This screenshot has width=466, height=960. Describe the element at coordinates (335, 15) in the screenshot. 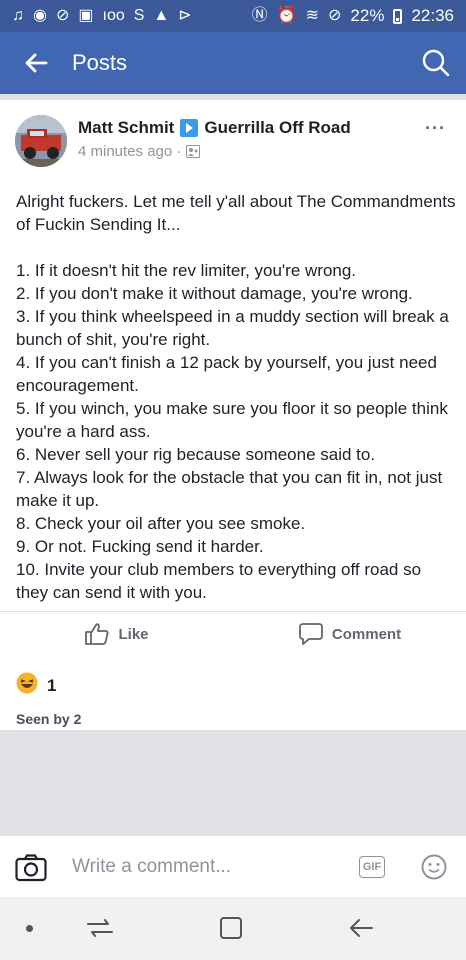

I see `dnd-icon: ⊘` at that location.